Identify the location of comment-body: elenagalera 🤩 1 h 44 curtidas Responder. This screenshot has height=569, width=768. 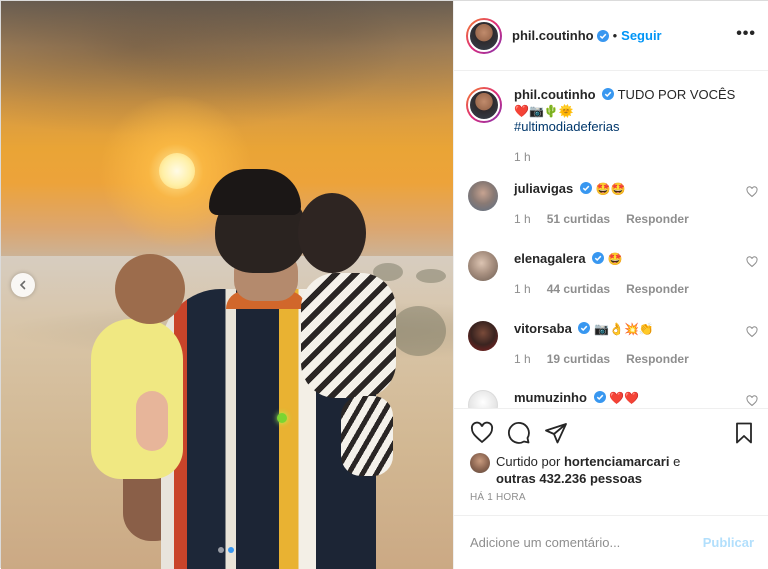
(636, 273).